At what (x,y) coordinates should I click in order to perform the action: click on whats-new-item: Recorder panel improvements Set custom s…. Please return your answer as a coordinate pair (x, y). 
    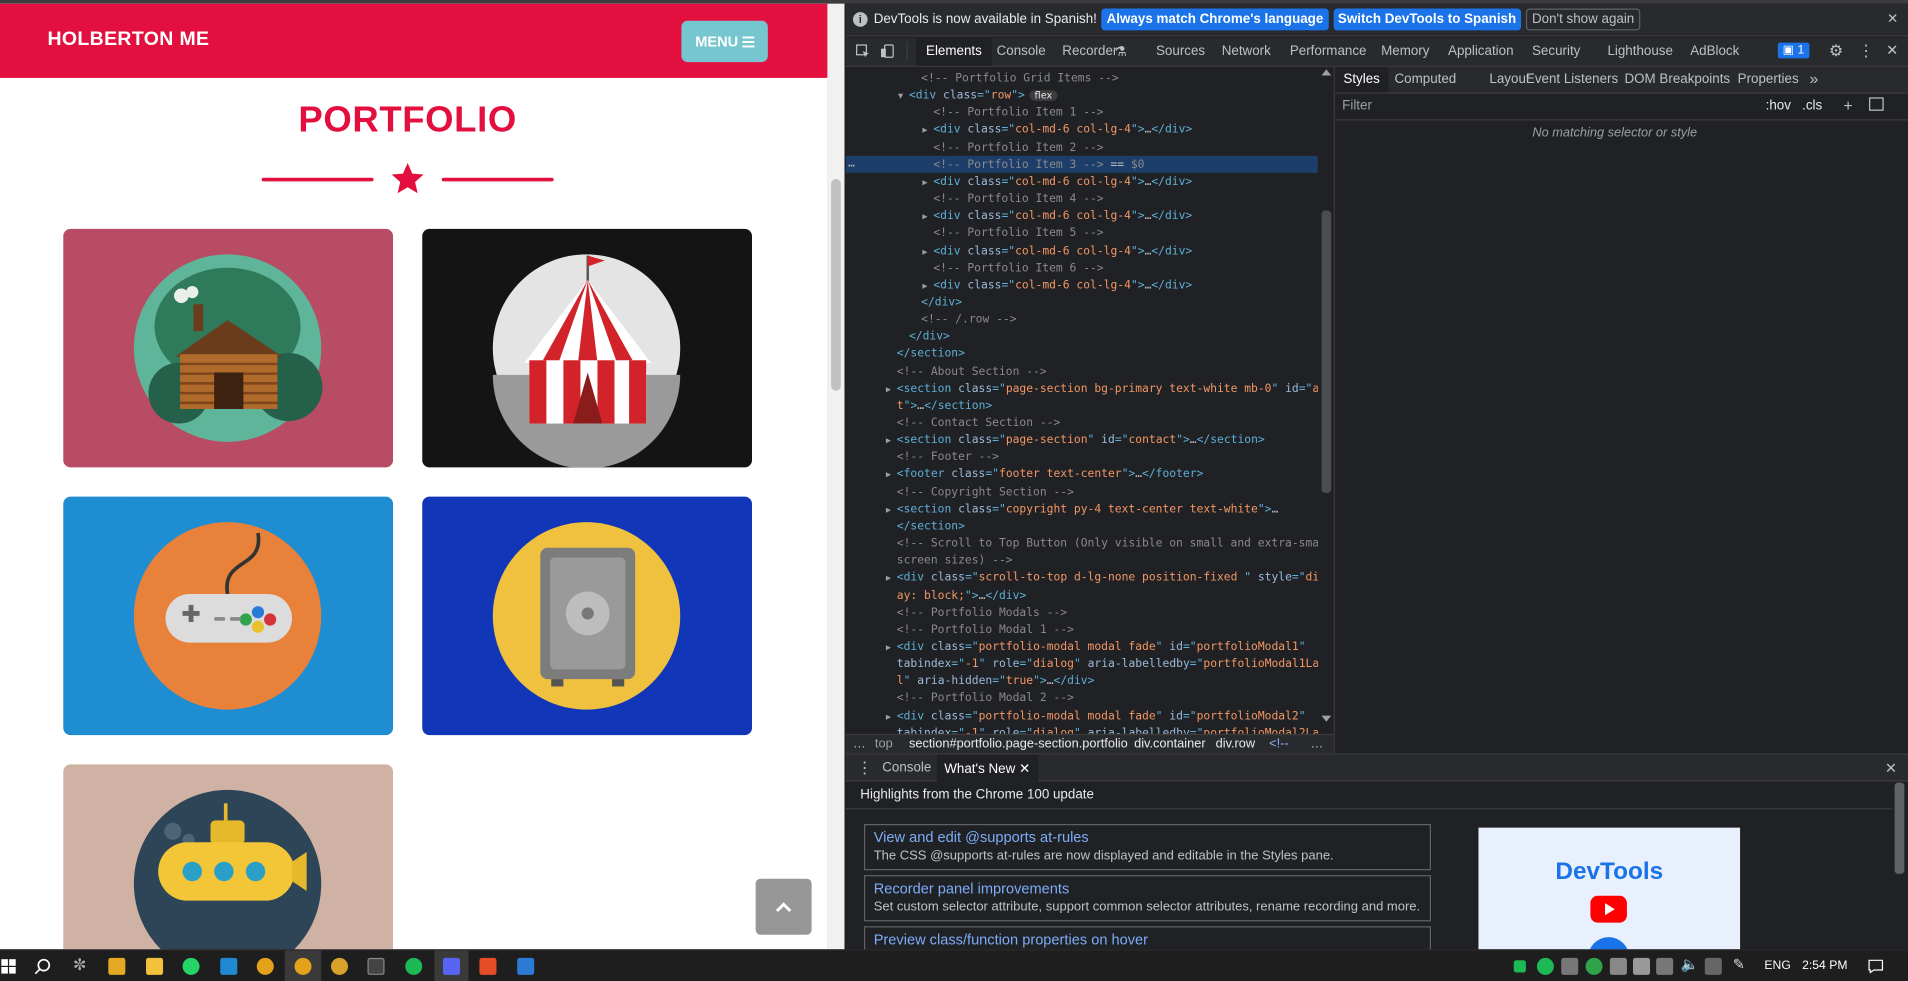
    Looking at the image, I should click on (1147, 898).